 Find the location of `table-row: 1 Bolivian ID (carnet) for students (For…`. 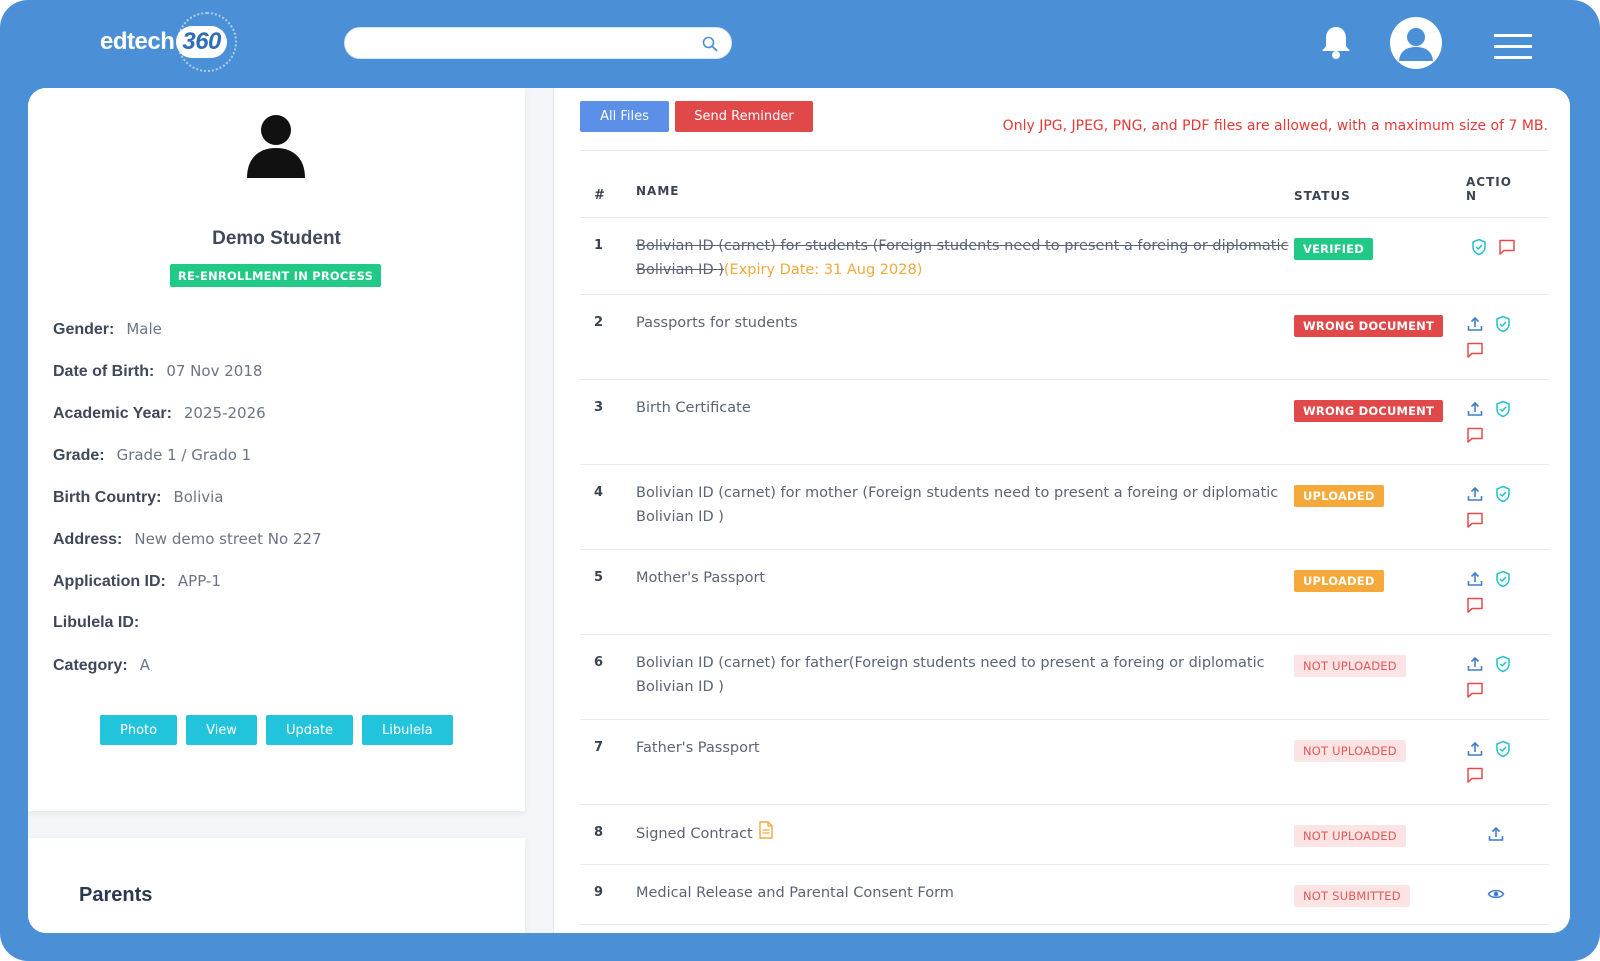

table-row: 1 Bolivian ID (carnet) for students (For… is located at coordinates (1064, 256).